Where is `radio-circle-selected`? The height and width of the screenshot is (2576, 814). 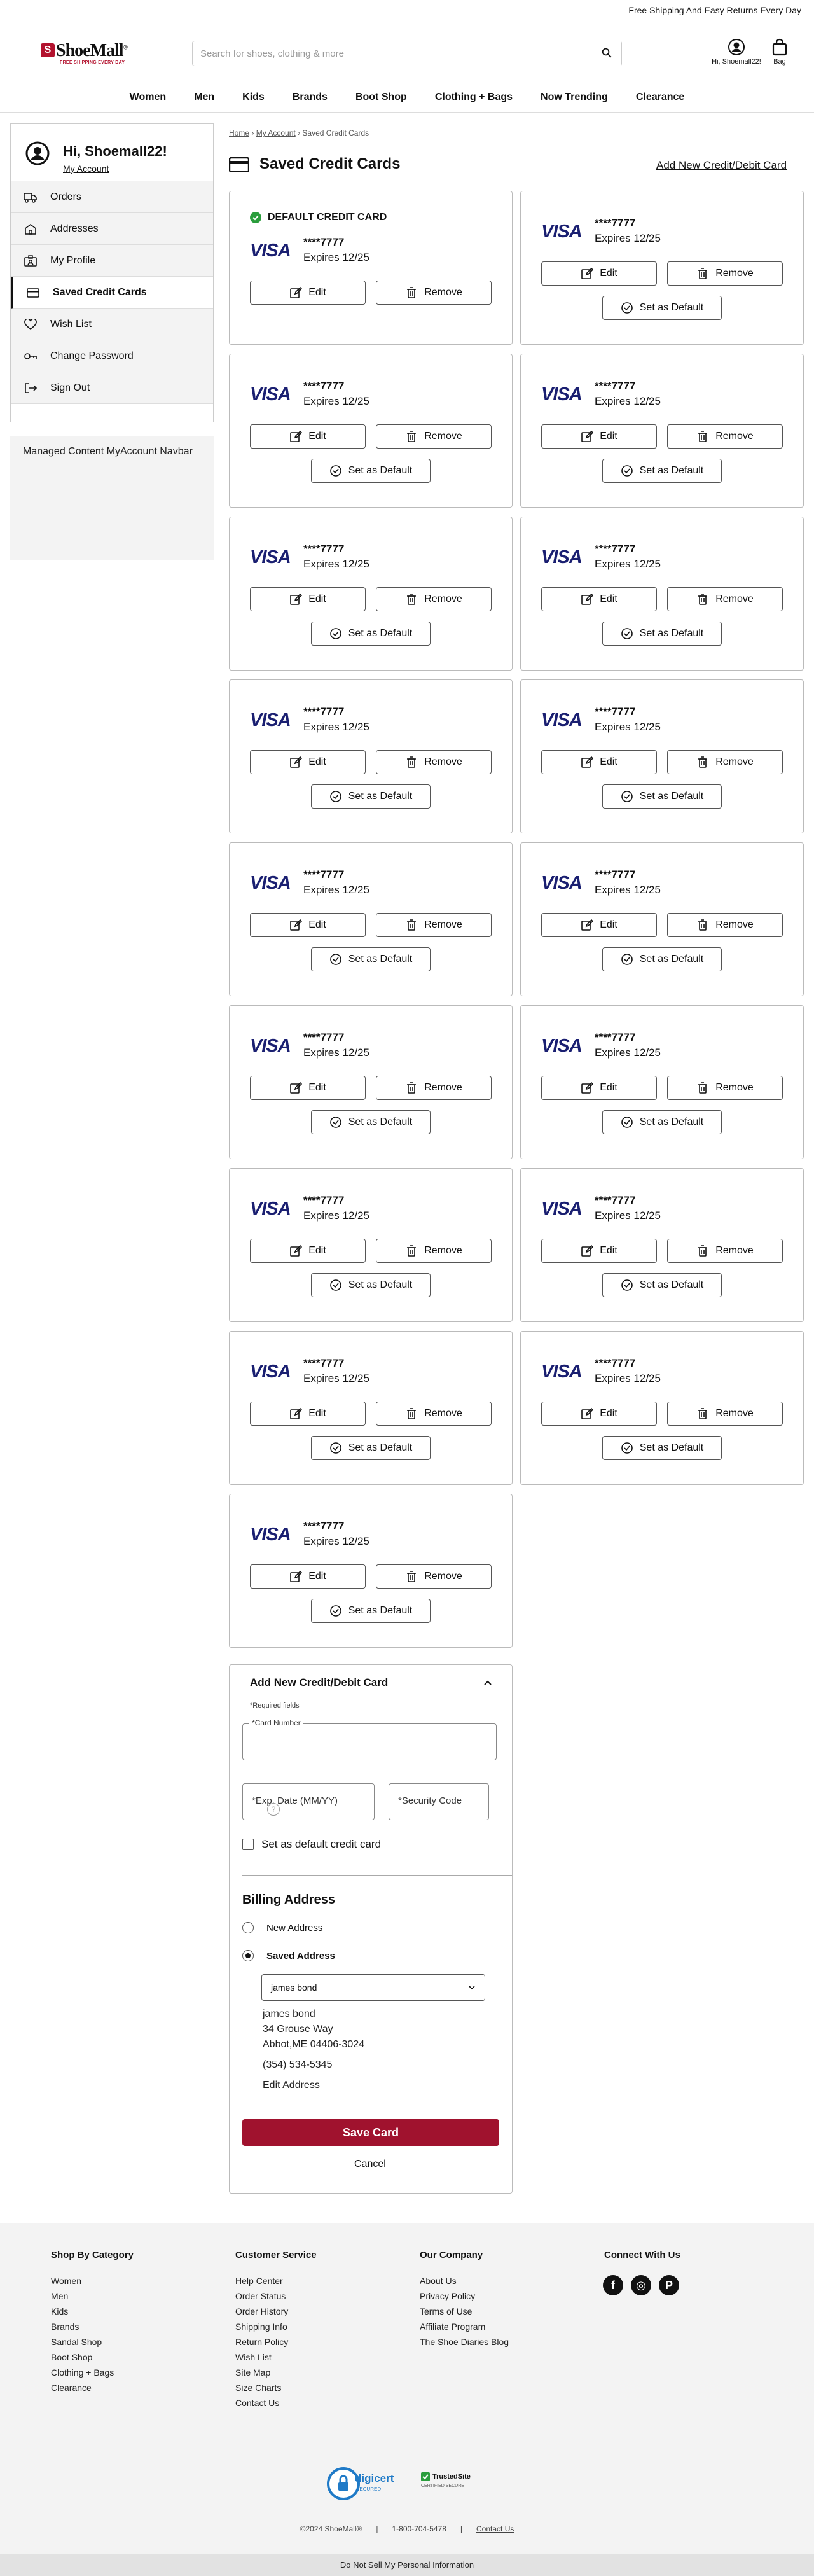
radio-circle-selected is located at coordinates (248, 1955).